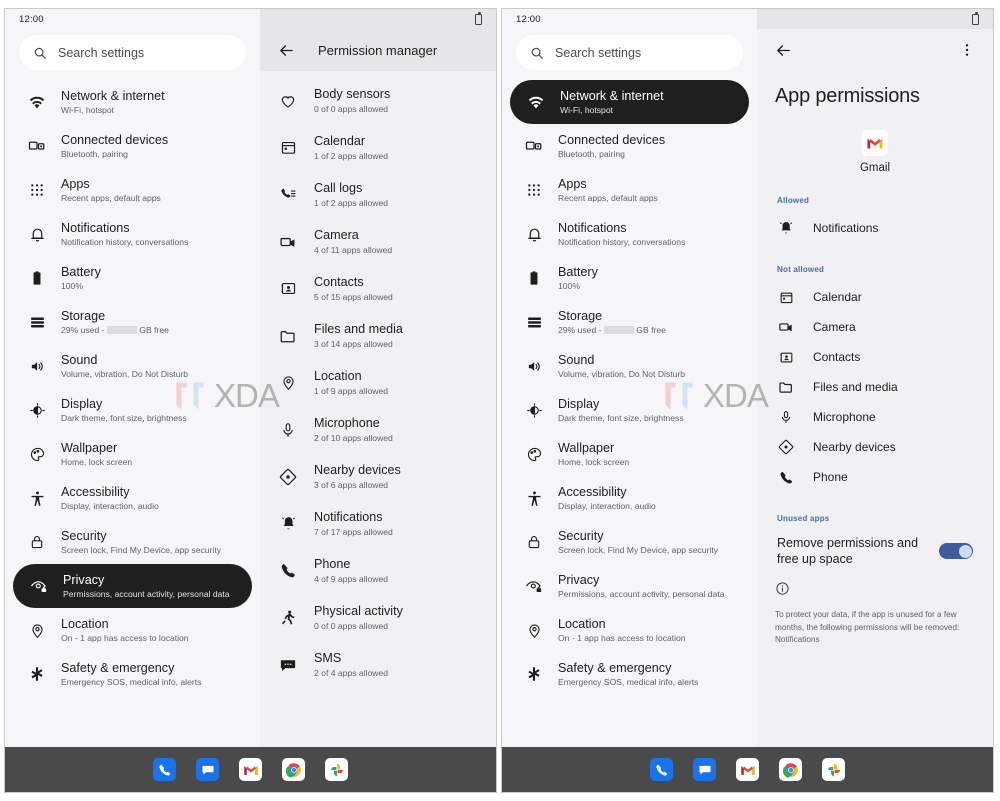  I want to click on permission-sub: 3 of 6 apps allowed, so click(351, 485).